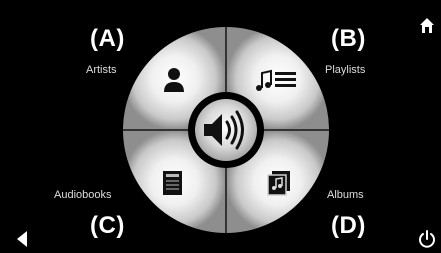 This screenshot has height=253, width=441. I want to click on home-icon, so click(427, 25).